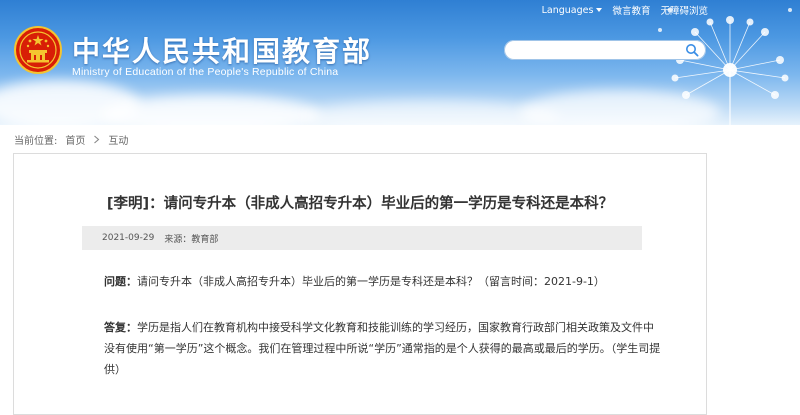  I want to click on languages-dropdown: Languages, so click(572, 10).